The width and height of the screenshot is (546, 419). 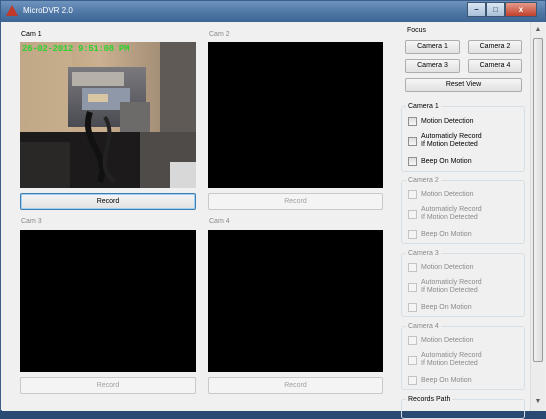 I want to click on camera-4-auto-record-line-1: Automaticly Record, so click(x=451, y=355).